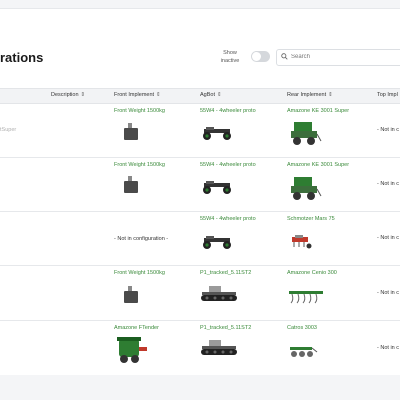 The height and width of the screenshot is (400, 400). Describe the element at coordinates (136, 328) in the screenshot. I see `front-implement-link: Amazone FTender` at that location.